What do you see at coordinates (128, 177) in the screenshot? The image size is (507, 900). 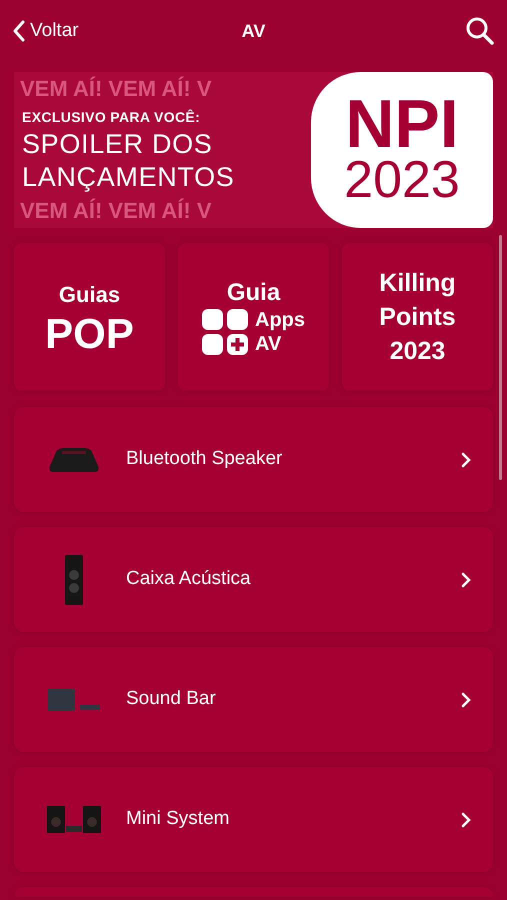 I see `banner-headline: LANÇAMENTOS` at bounding box center [128, 177].